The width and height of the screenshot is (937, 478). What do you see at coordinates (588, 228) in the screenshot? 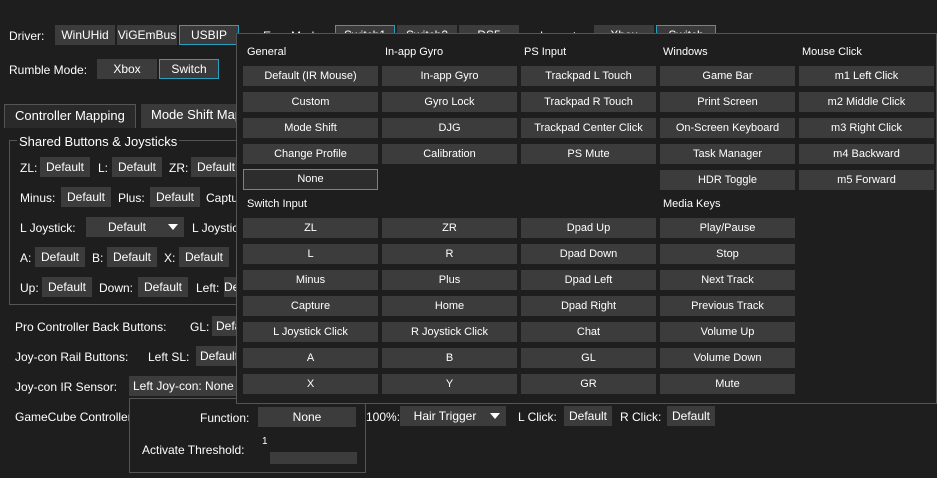
I see `option-dpad-up: Dpad Up` at bounding box center [588, 228].